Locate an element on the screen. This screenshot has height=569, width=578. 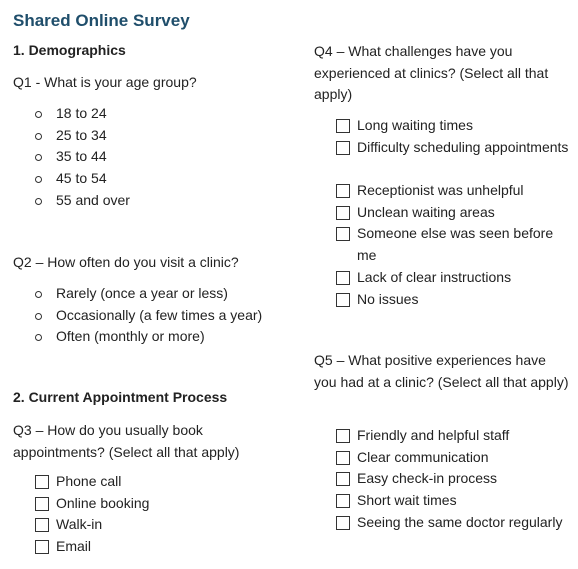
q1-option: 55 and over is located at coordinates (71, 201).